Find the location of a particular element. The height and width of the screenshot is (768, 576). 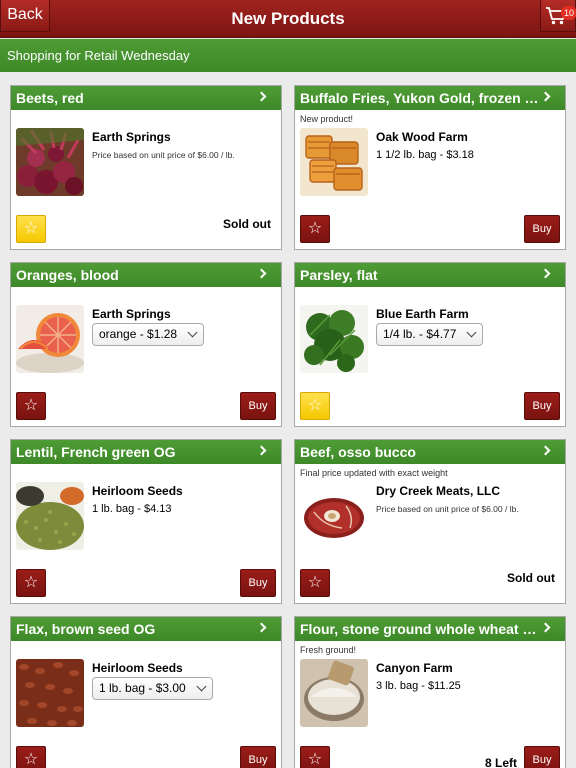

page-title: New Products is located at coordinates (288, 18).